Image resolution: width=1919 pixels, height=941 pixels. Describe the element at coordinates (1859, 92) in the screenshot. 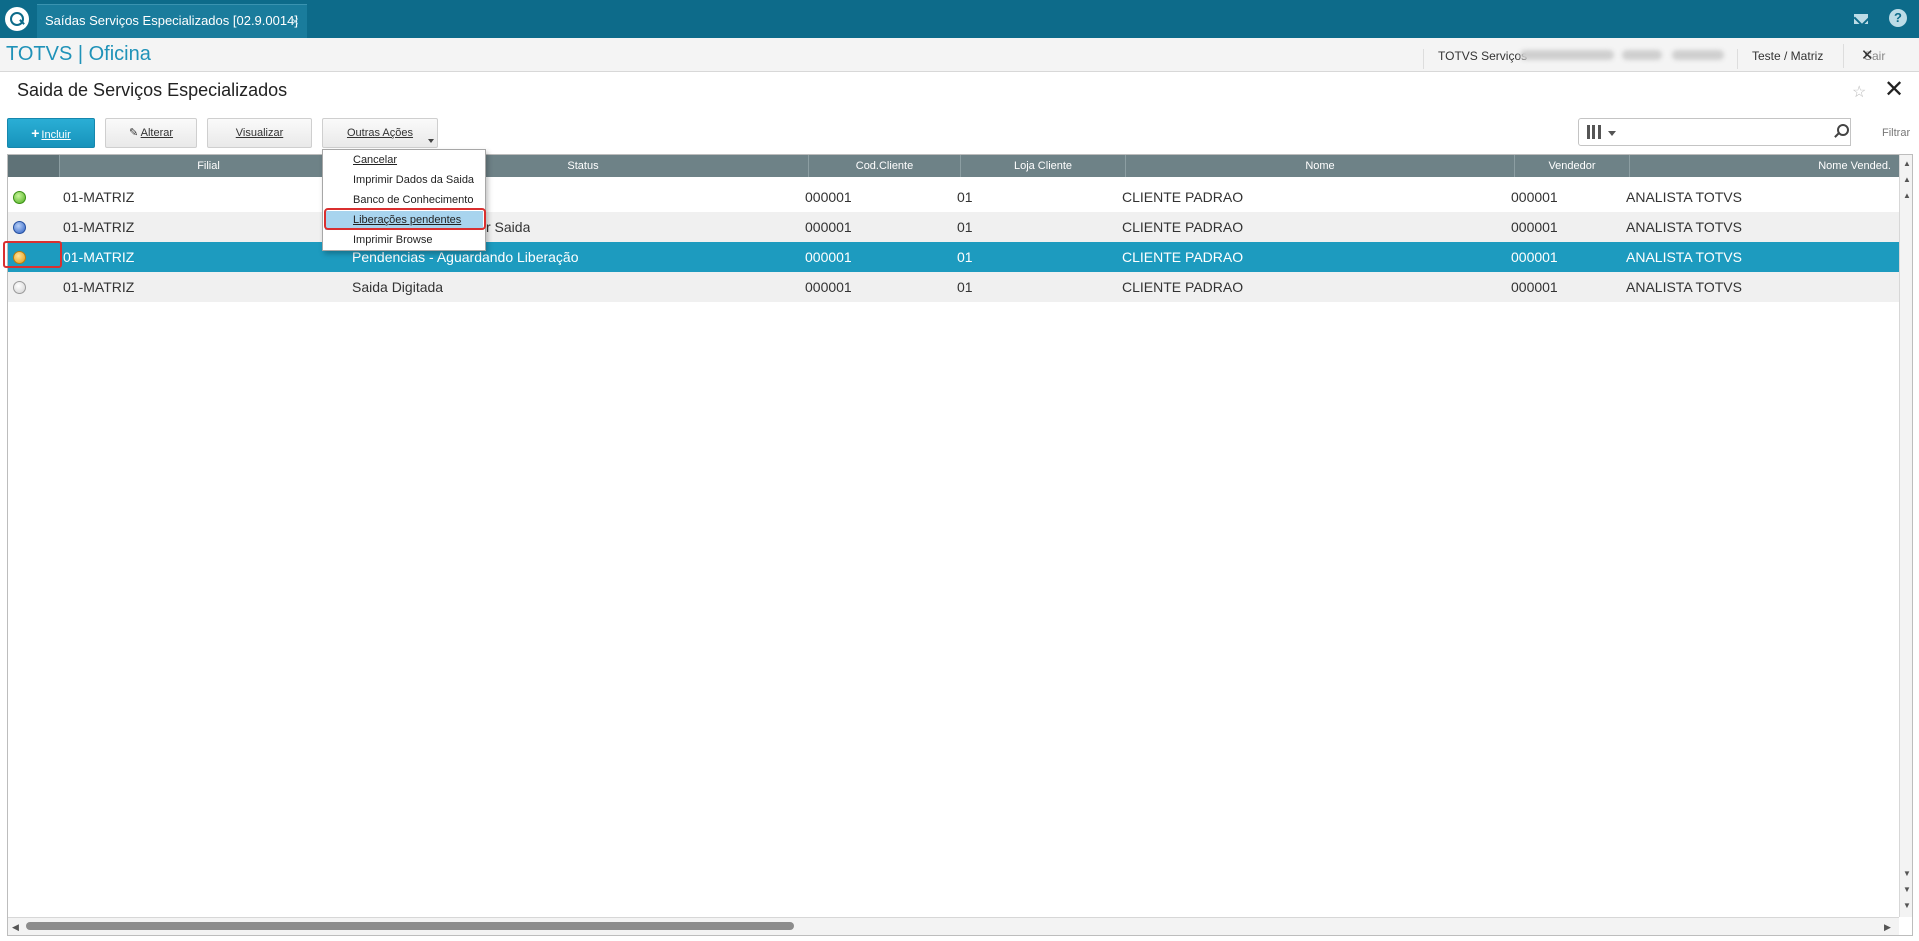

I see `favorite-star-icon: ☆` at that location.